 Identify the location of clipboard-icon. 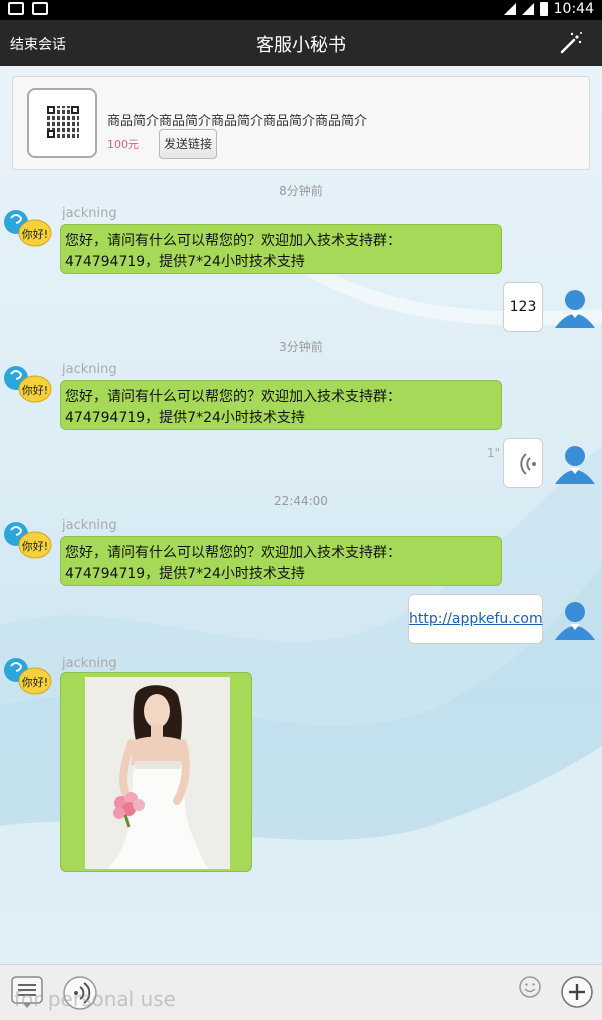
(40, 8).